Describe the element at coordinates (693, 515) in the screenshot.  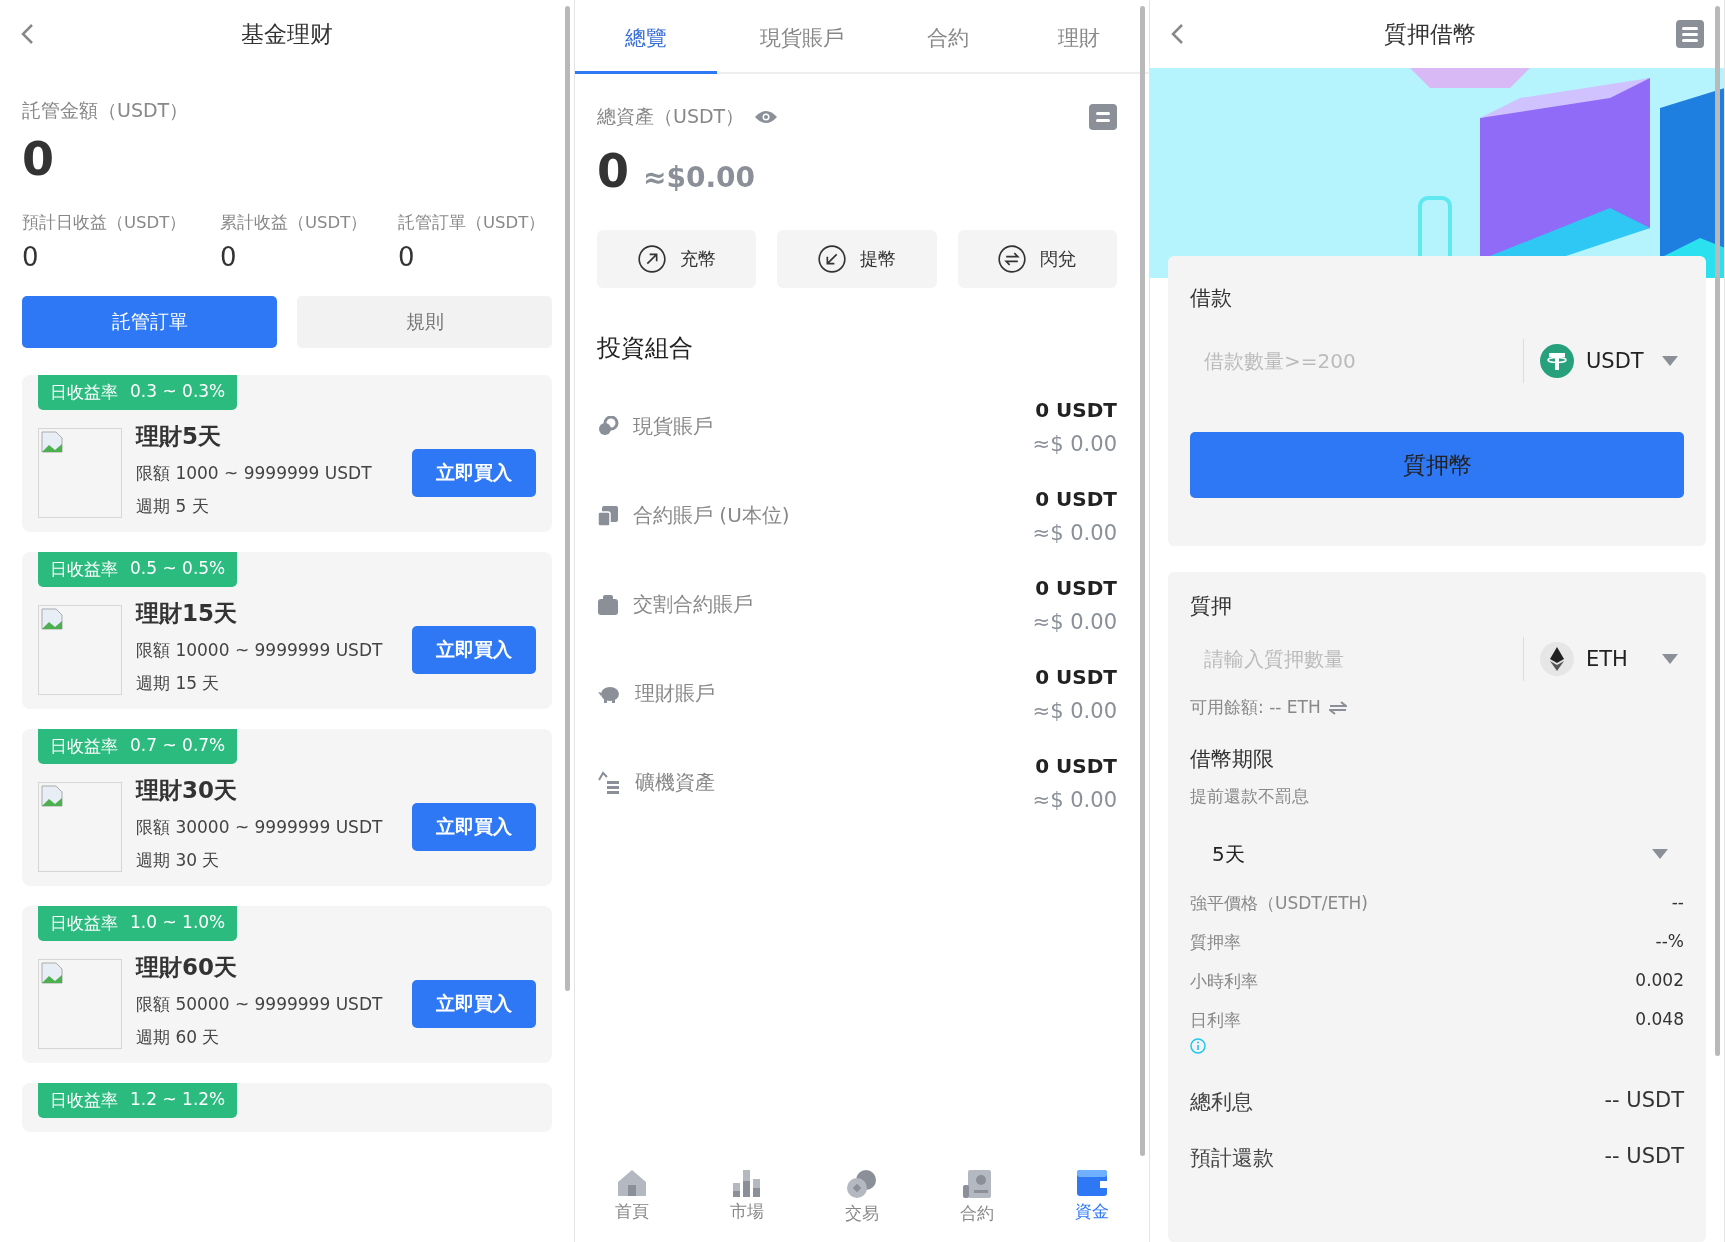
I see `account-name: 合約賬戶 (U本位)` at that location.